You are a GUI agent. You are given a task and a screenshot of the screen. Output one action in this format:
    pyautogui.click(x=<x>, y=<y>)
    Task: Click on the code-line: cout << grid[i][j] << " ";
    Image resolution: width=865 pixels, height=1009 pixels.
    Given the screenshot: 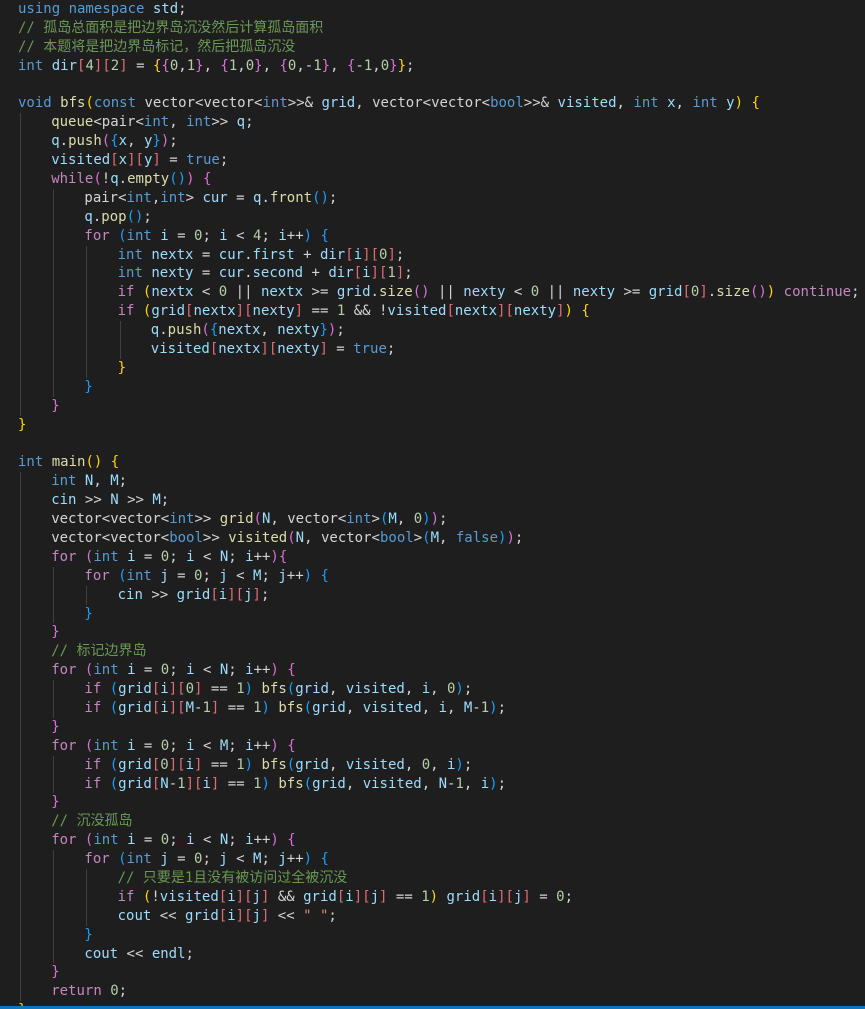 What is the action you would take?
    pyautogui.click(x=432, y=916)
    